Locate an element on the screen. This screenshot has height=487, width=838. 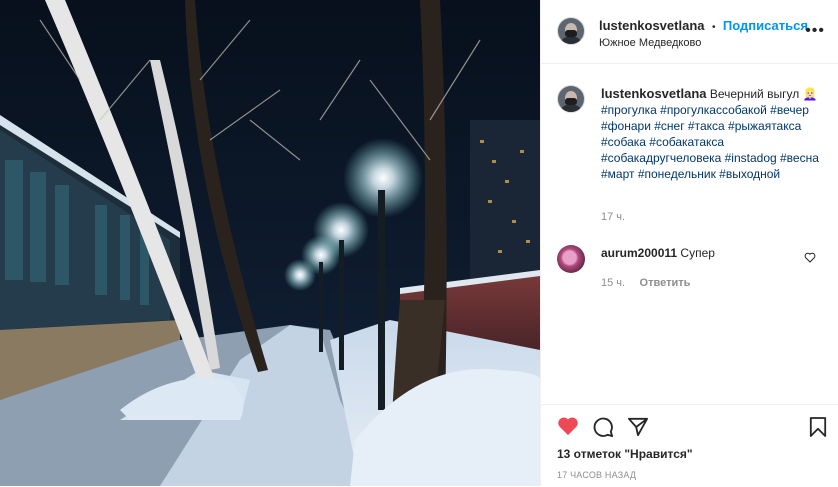
caption-author-avatar is located at coordinates (571, 99).